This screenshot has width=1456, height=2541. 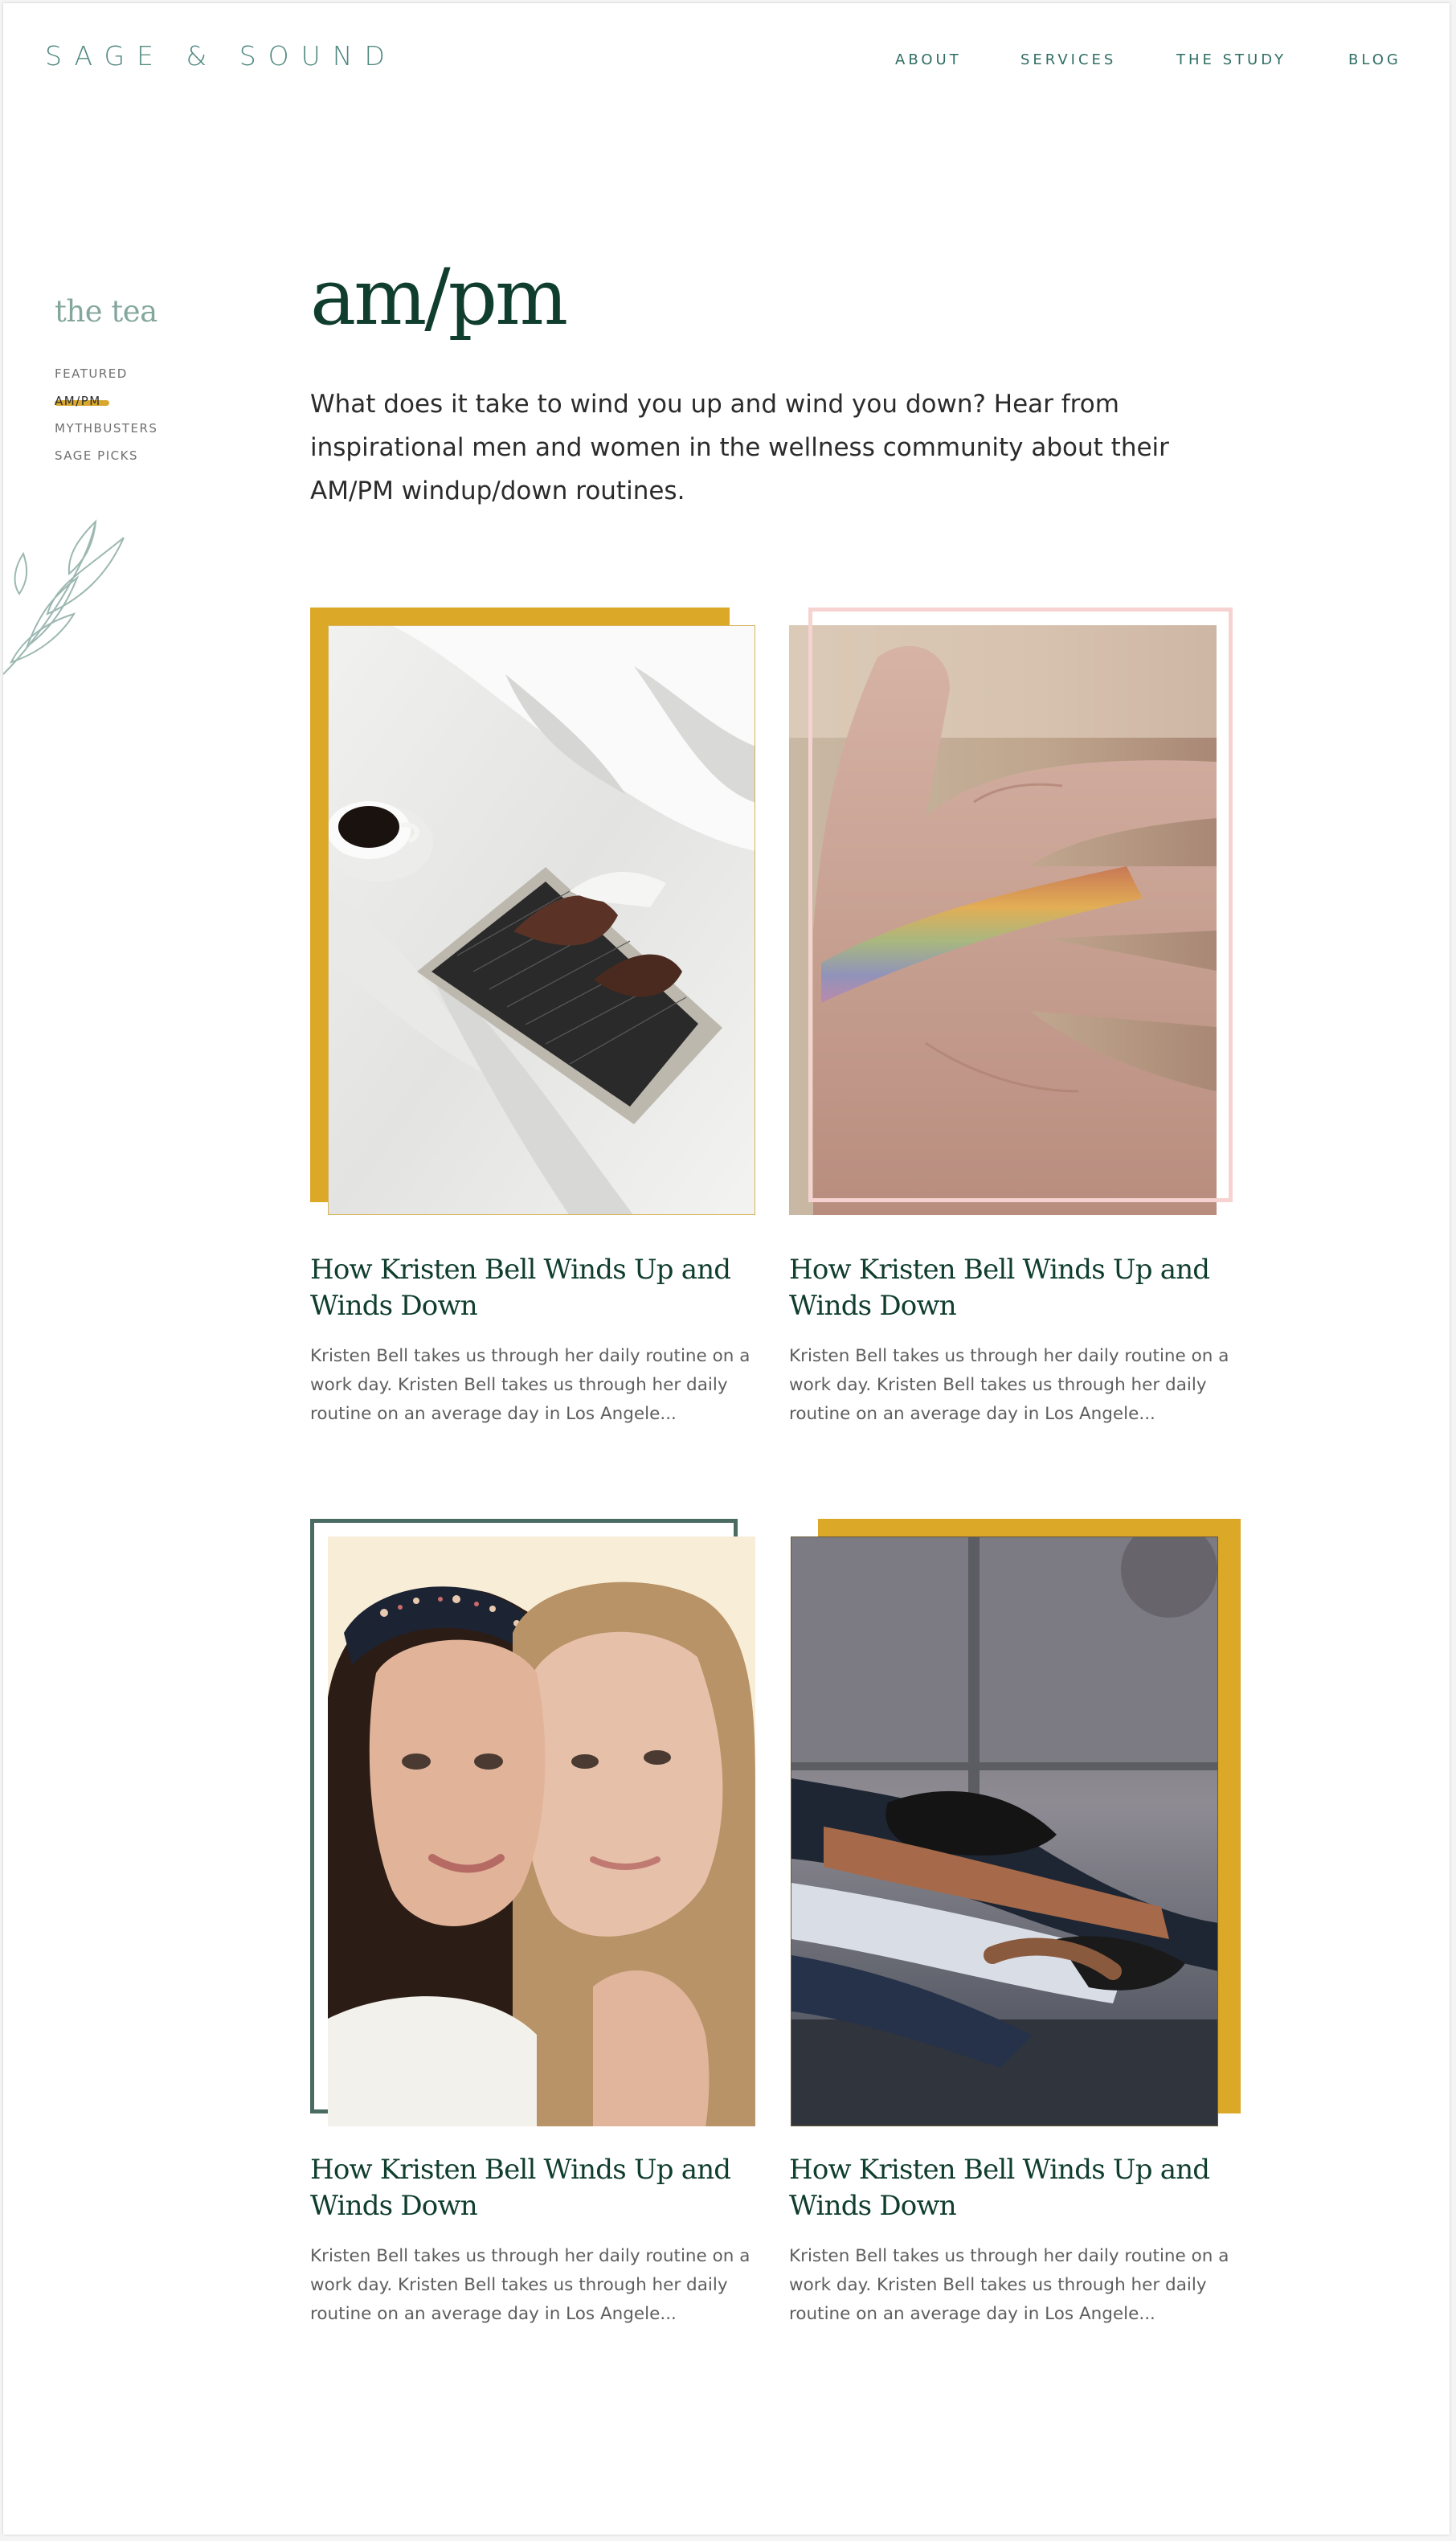 What do you see at coordinates (1231, 60) in the screenshot?
I see `nav-the-study: THE STUDY` at bounding box center [1231, 60].